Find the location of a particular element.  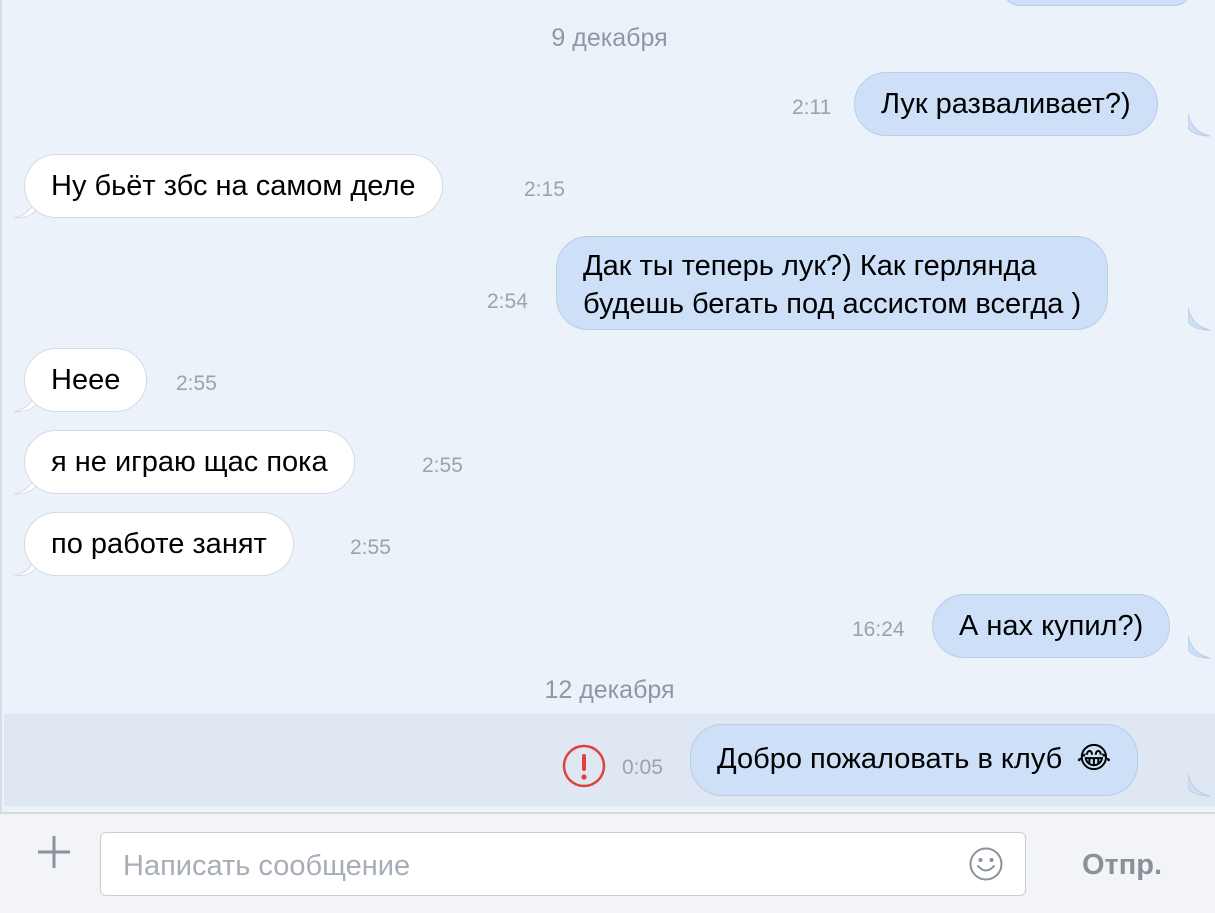

message-text: Добро пожаловать в клуб is located at coordinates (890, 759).